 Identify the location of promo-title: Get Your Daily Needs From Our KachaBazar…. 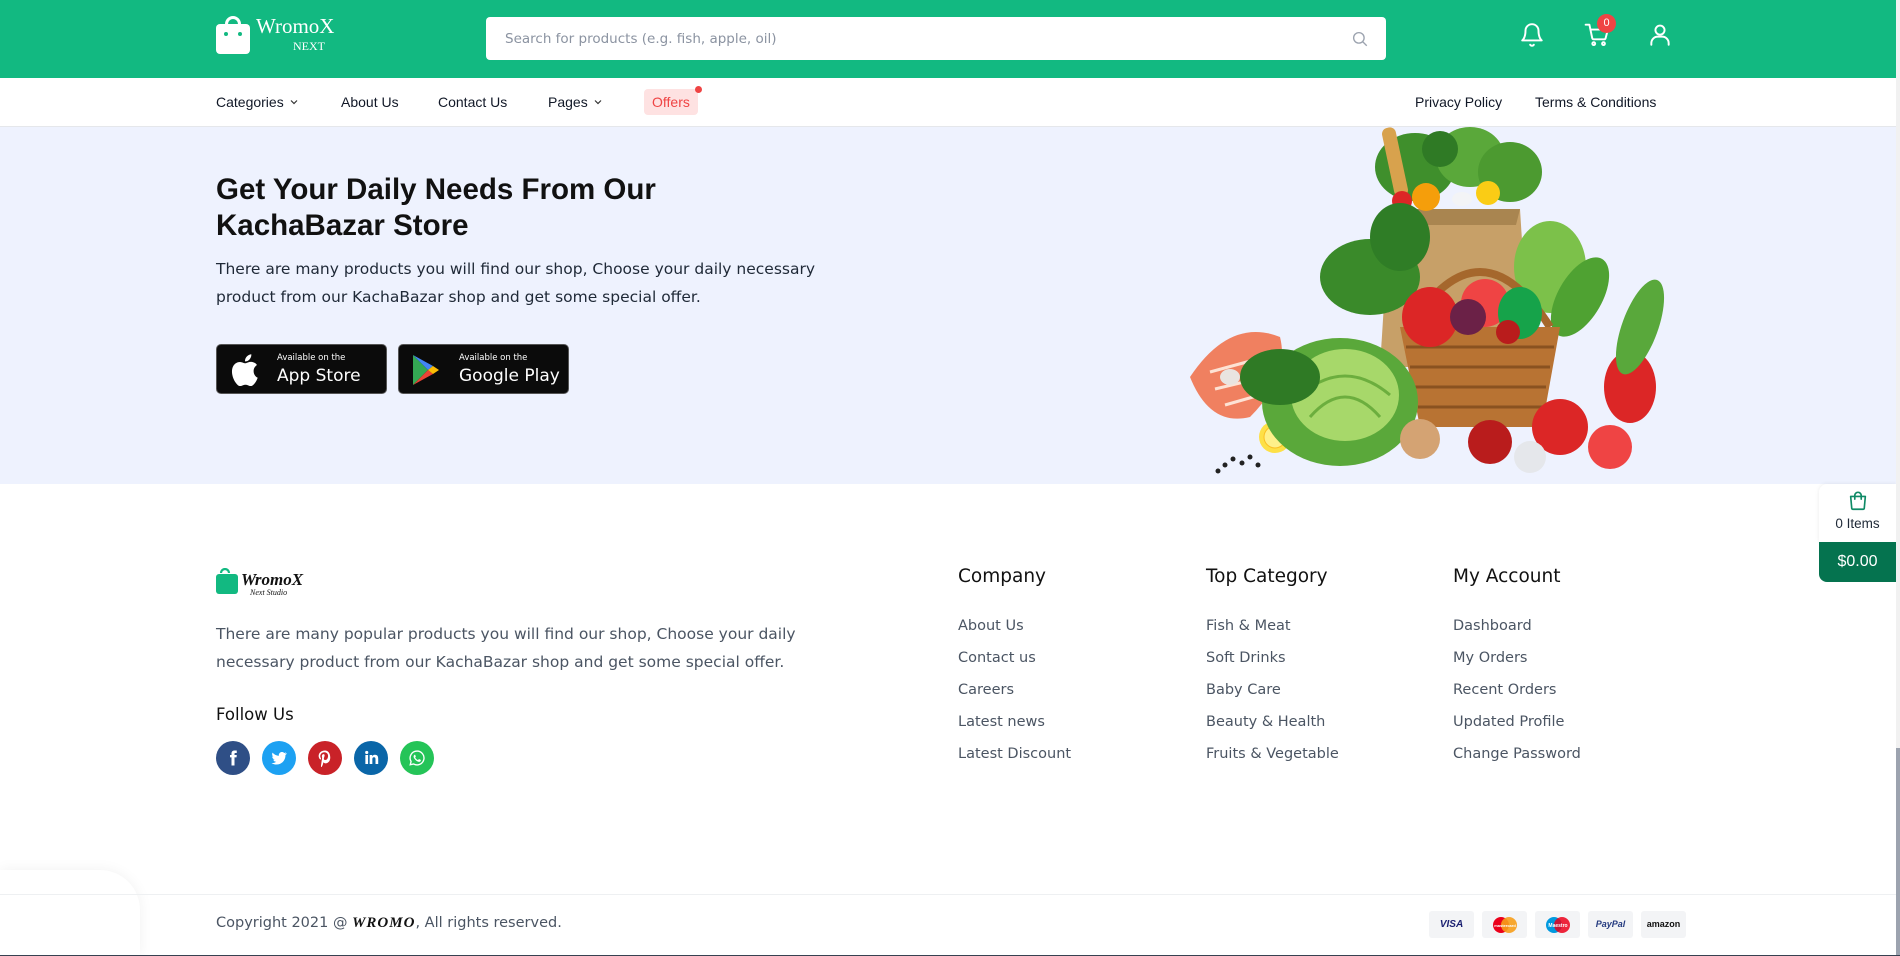
(436, 207).